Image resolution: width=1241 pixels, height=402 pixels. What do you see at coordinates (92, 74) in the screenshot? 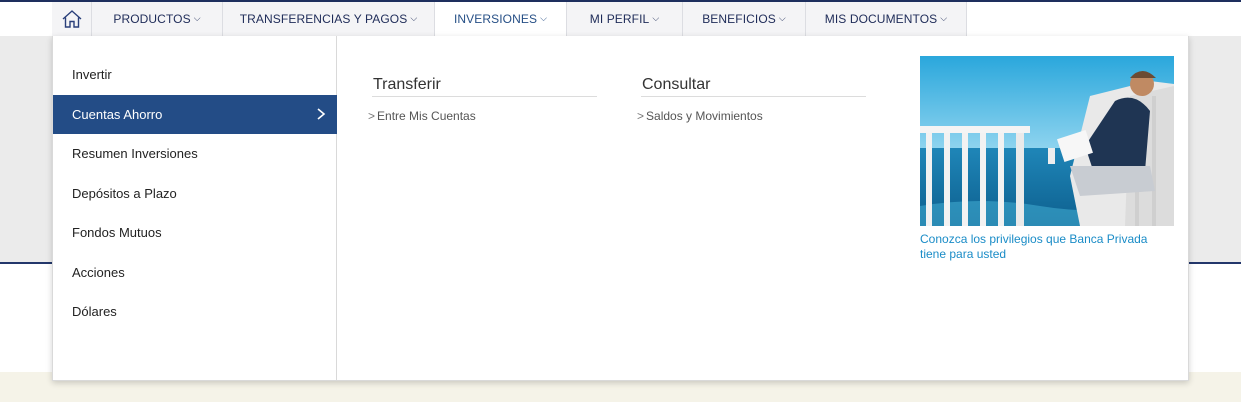
I see `sidebar-item-label: Invertir` at bounding box center [92, 74].